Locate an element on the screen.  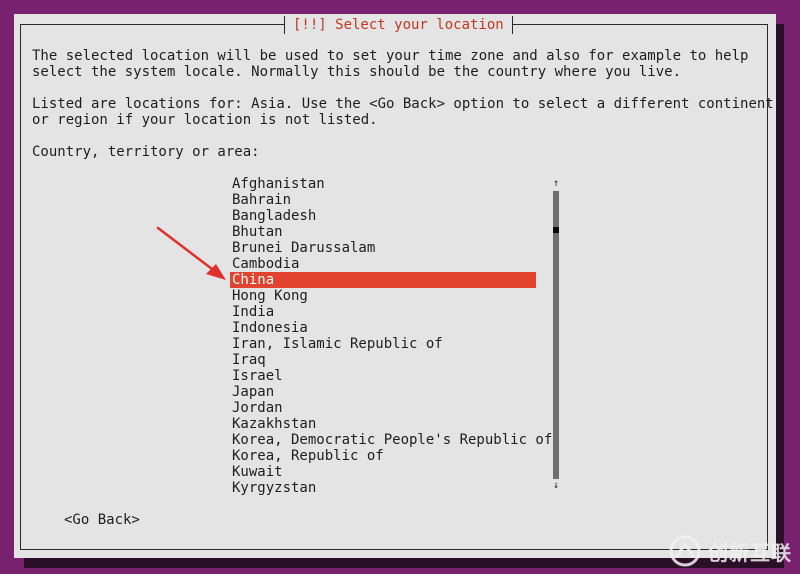
country-item: Indonesia is located at coordinates (383, 328).